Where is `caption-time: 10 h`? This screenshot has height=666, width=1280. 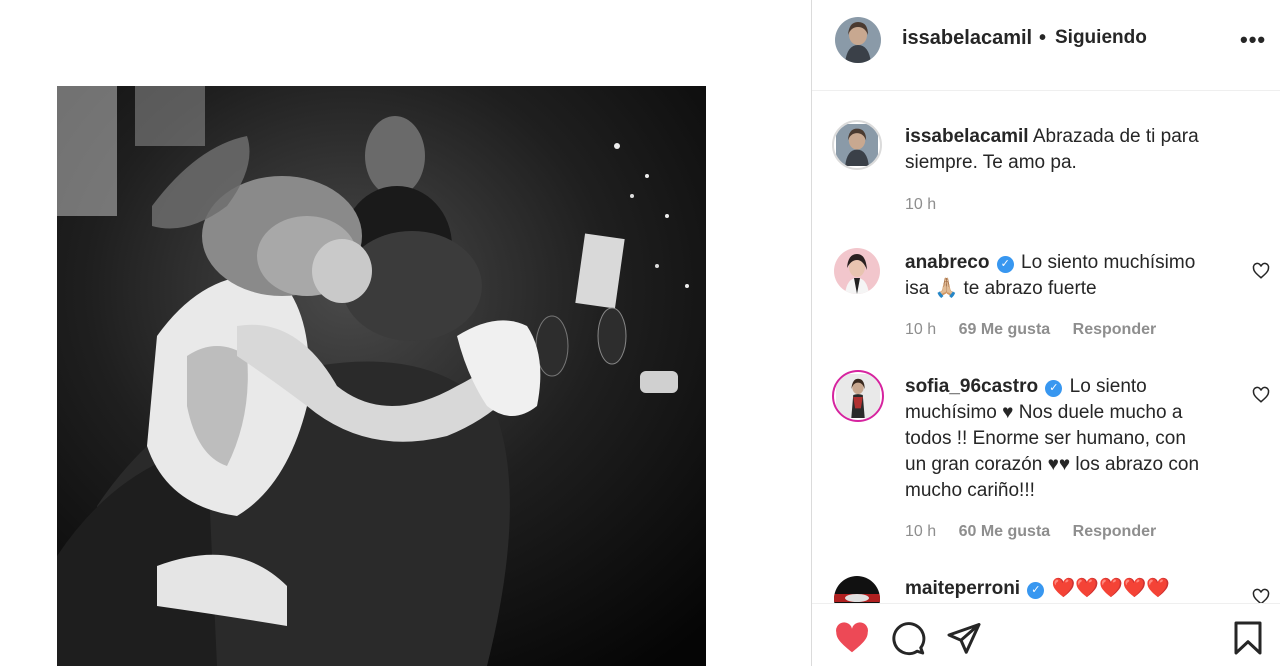 caption-time: 10 h is located at coordinates (920, 204).